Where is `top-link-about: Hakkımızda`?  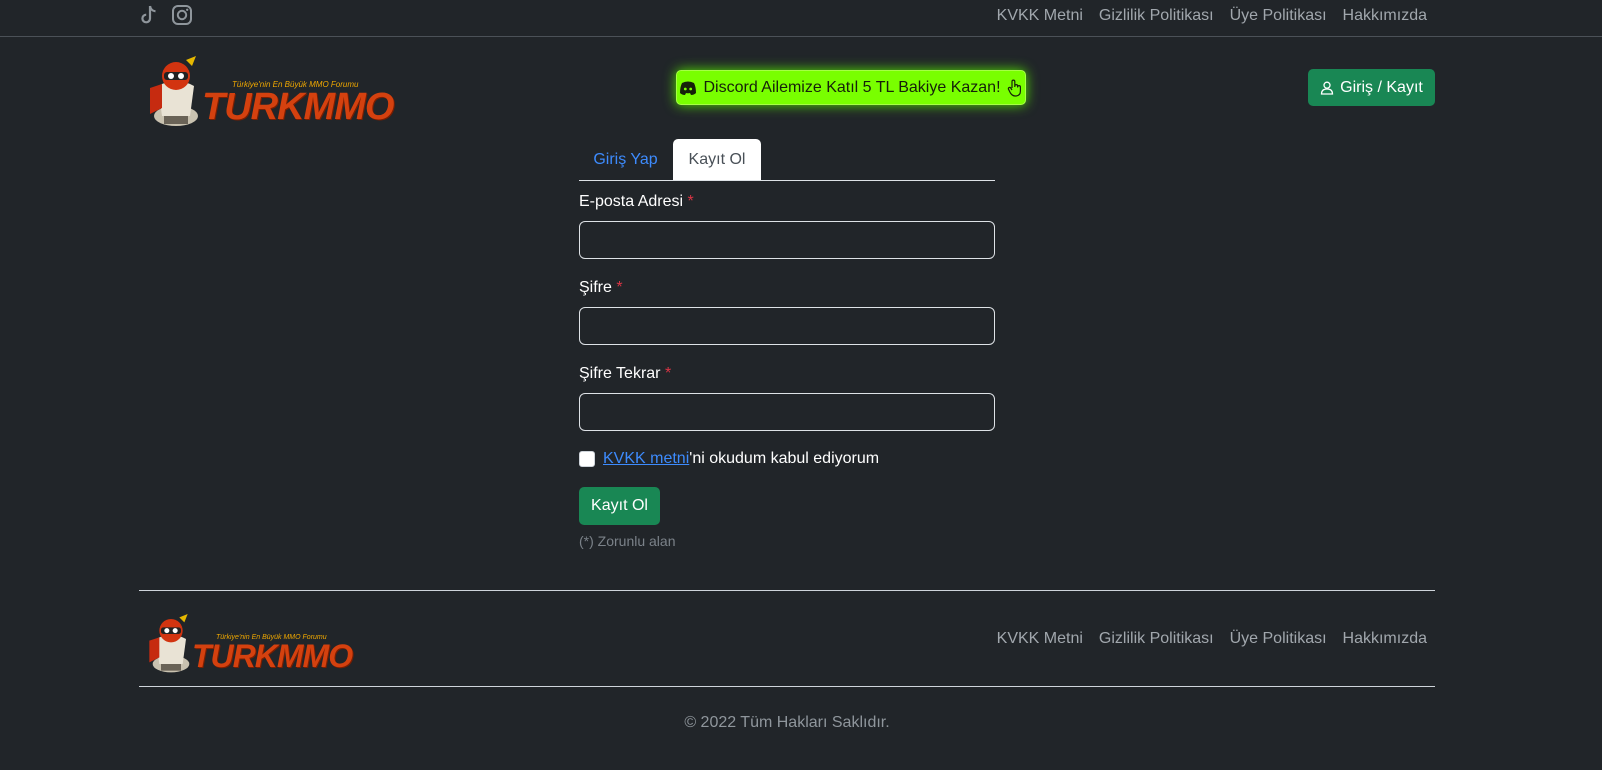 top-link-about: Hakkımızda is located at coordinates (1385, 16).